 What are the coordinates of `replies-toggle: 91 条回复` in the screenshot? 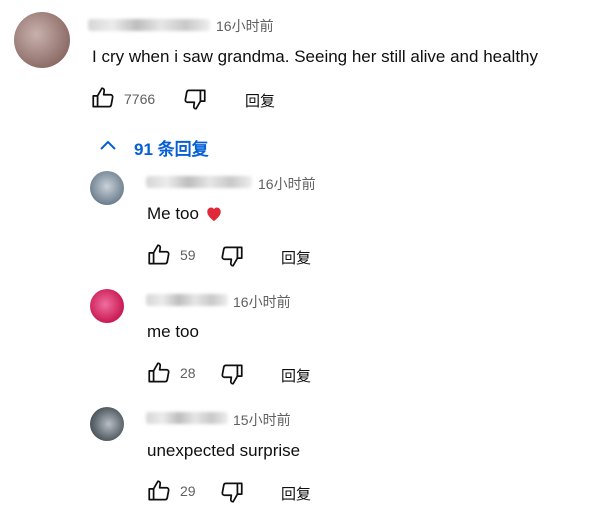 It's located at (163, 146).